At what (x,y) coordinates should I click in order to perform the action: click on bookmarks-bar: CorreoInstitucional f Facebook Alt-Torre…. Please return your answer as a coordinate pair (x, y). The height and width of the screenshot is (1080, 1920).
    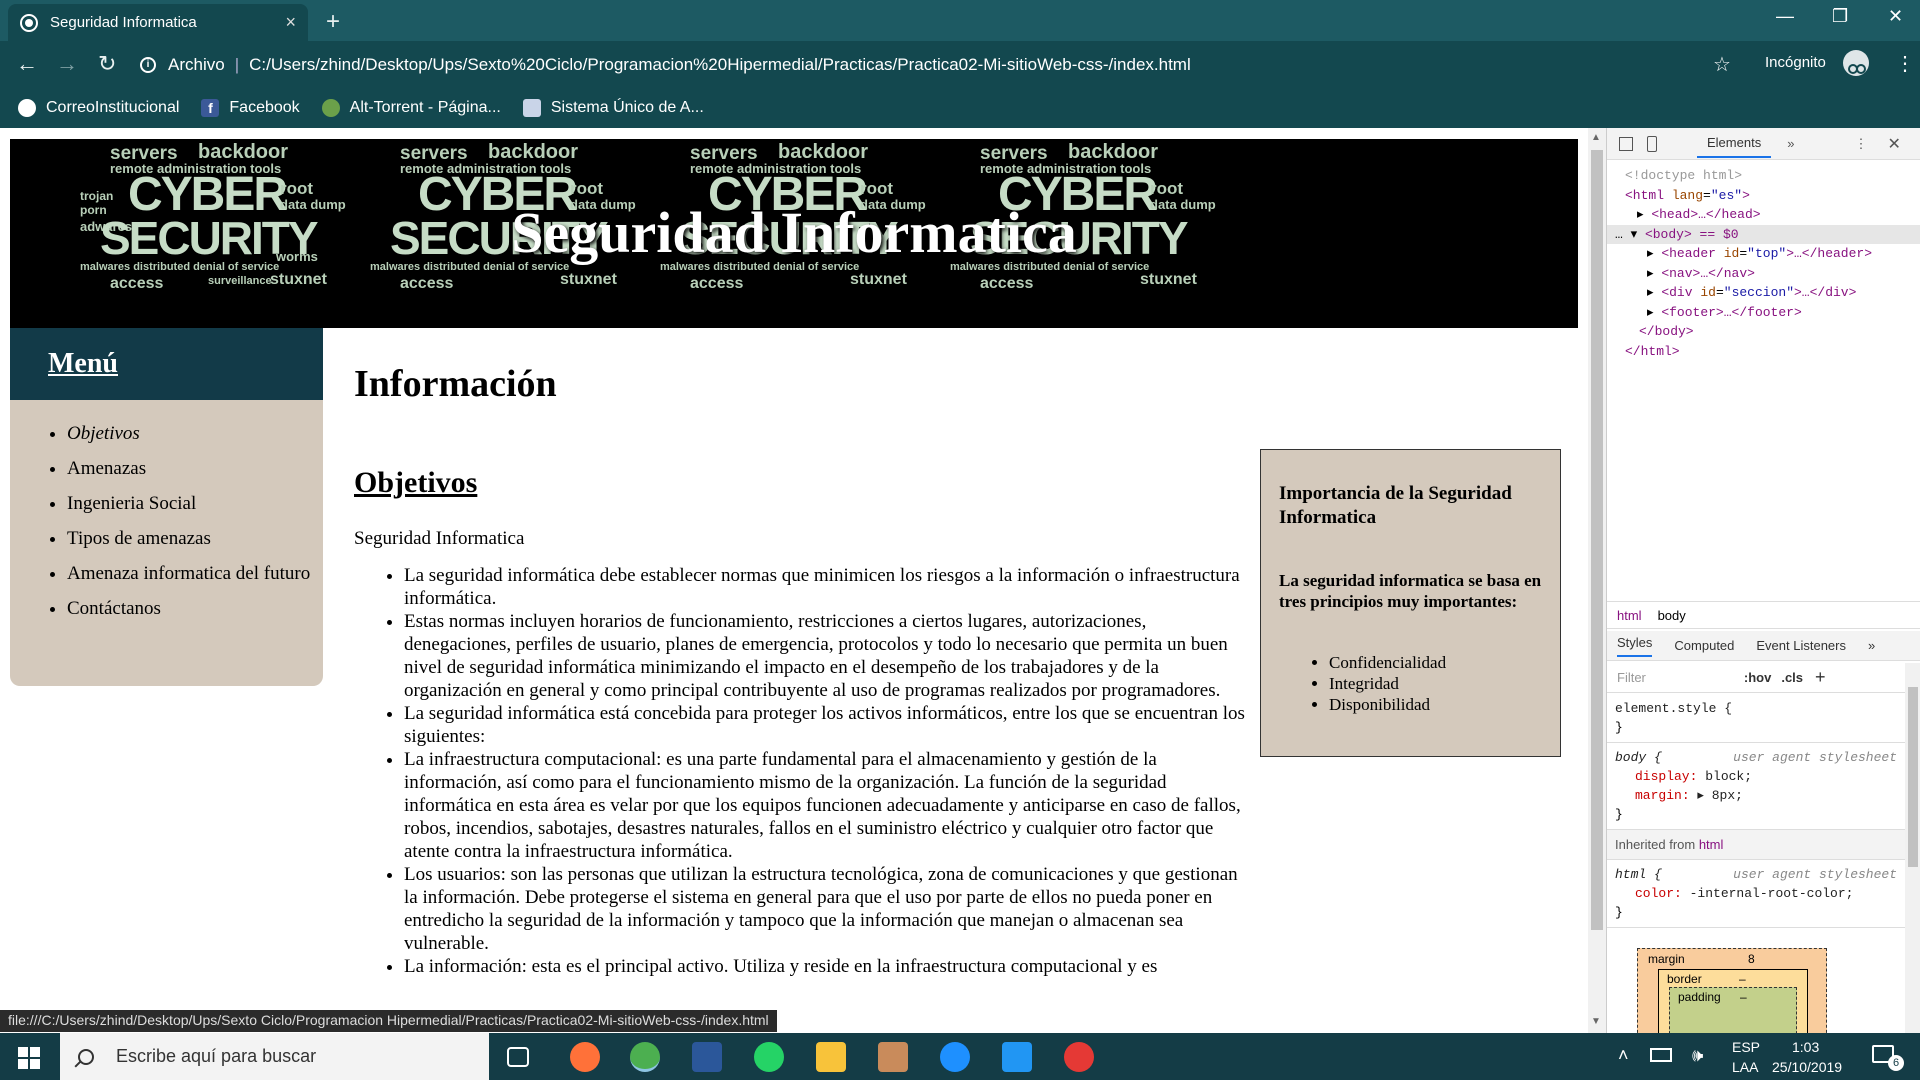
    Looking at the image, I should click on (960, 108).